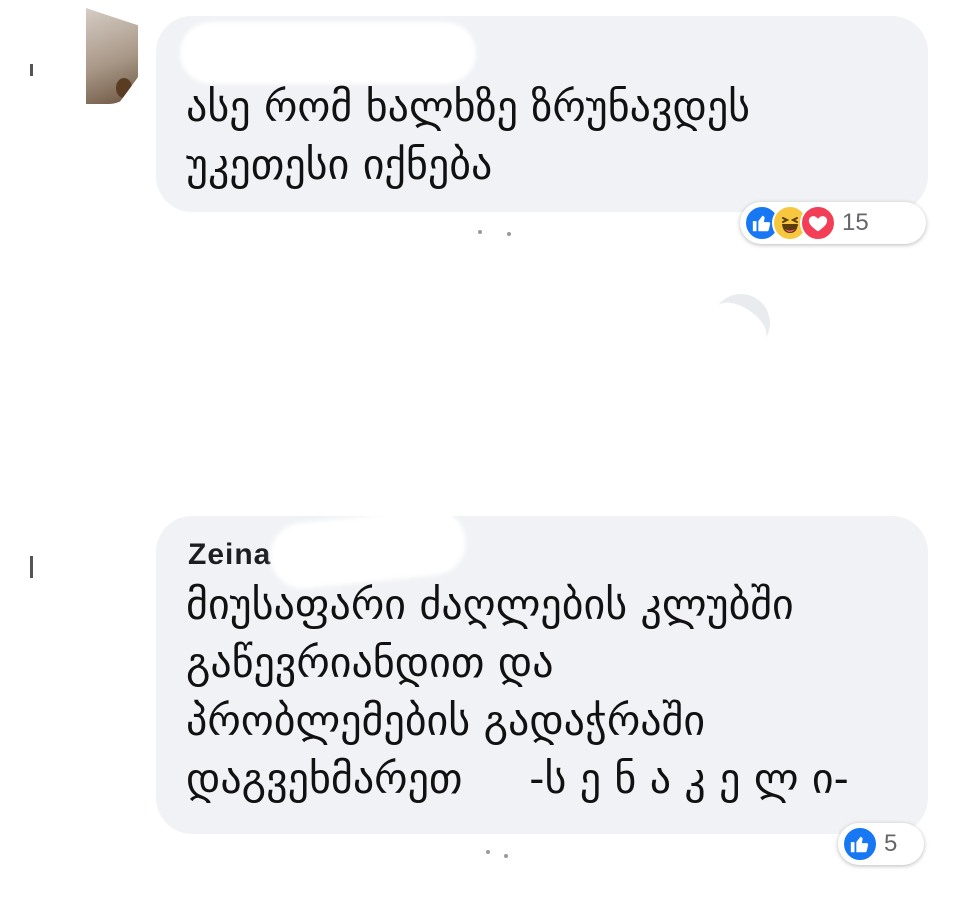  What do you see at coordinates (468, 106) in the screenshot?
I see `comment-line: ასე რომ ხალხზე ზრუნავდეს` at bounding box center [468, 106].